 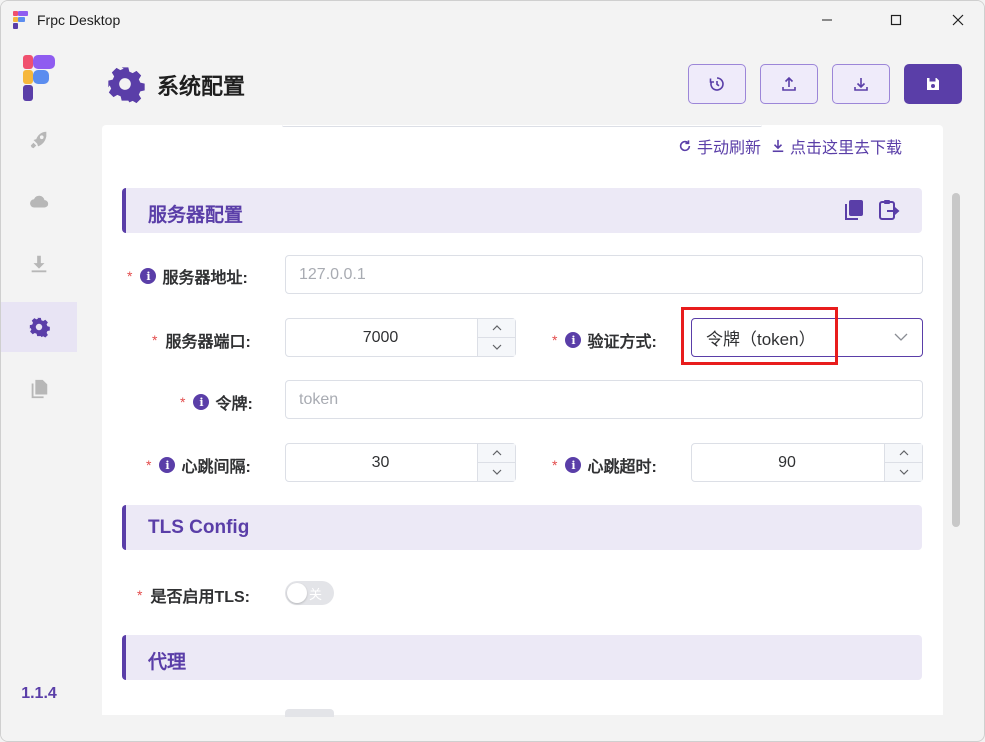 I want to click on rocket-icon, so click(x=38, y=140).